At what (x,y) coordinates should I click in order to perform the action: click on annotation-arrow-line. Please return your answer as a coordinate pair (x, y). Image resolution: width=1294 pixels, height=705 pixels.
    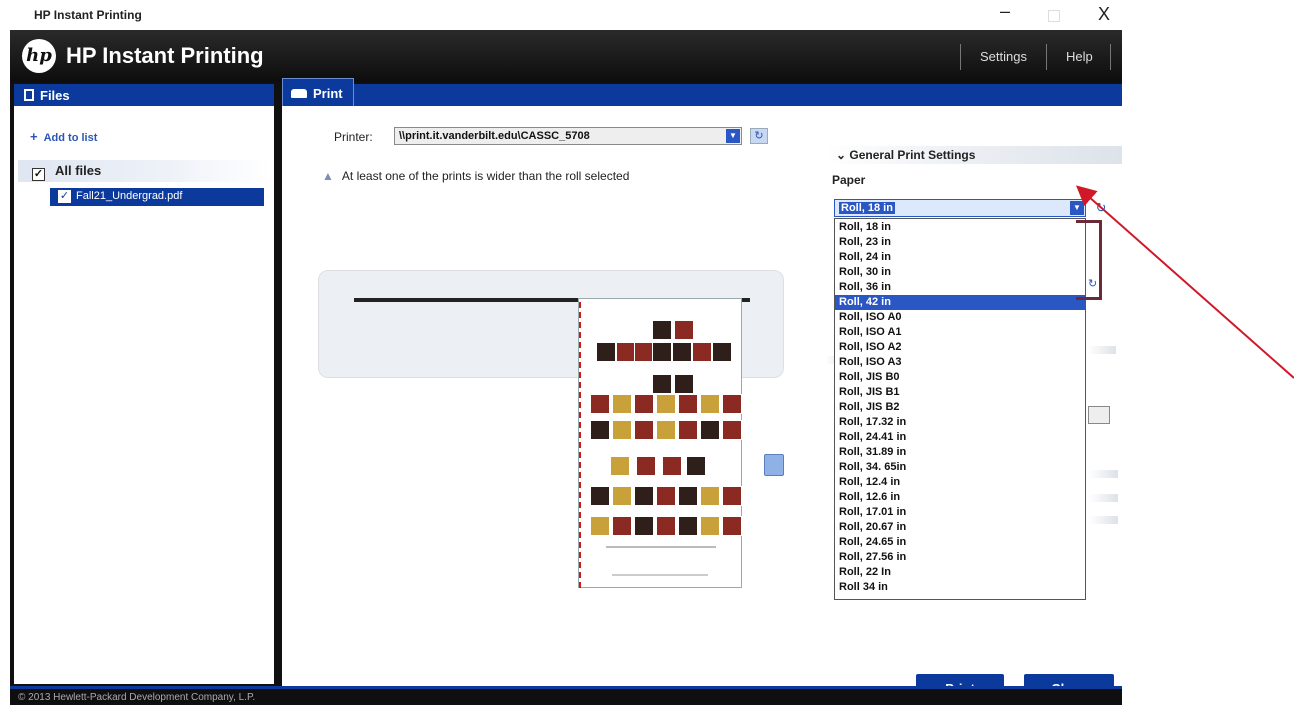
    Looking at the image, I should click on (1185, 282).